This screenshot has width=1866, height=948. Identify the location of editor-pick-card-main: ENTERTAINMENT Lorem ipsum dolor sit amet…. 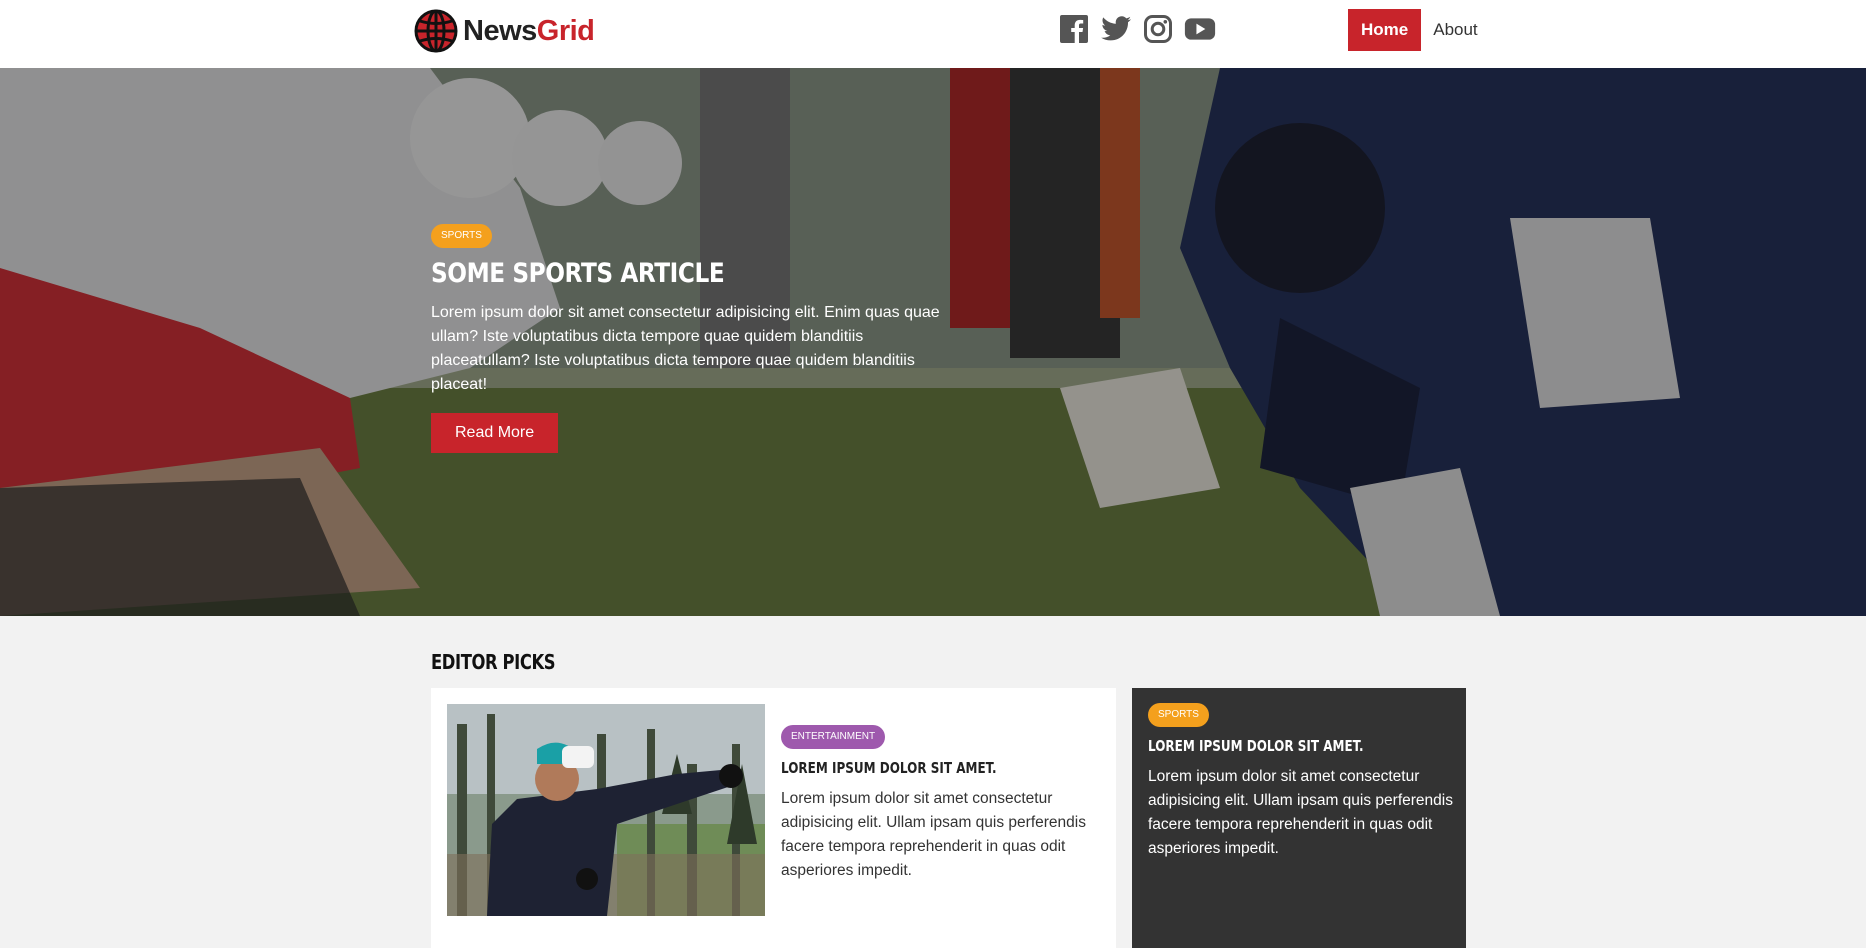
(773, 818).